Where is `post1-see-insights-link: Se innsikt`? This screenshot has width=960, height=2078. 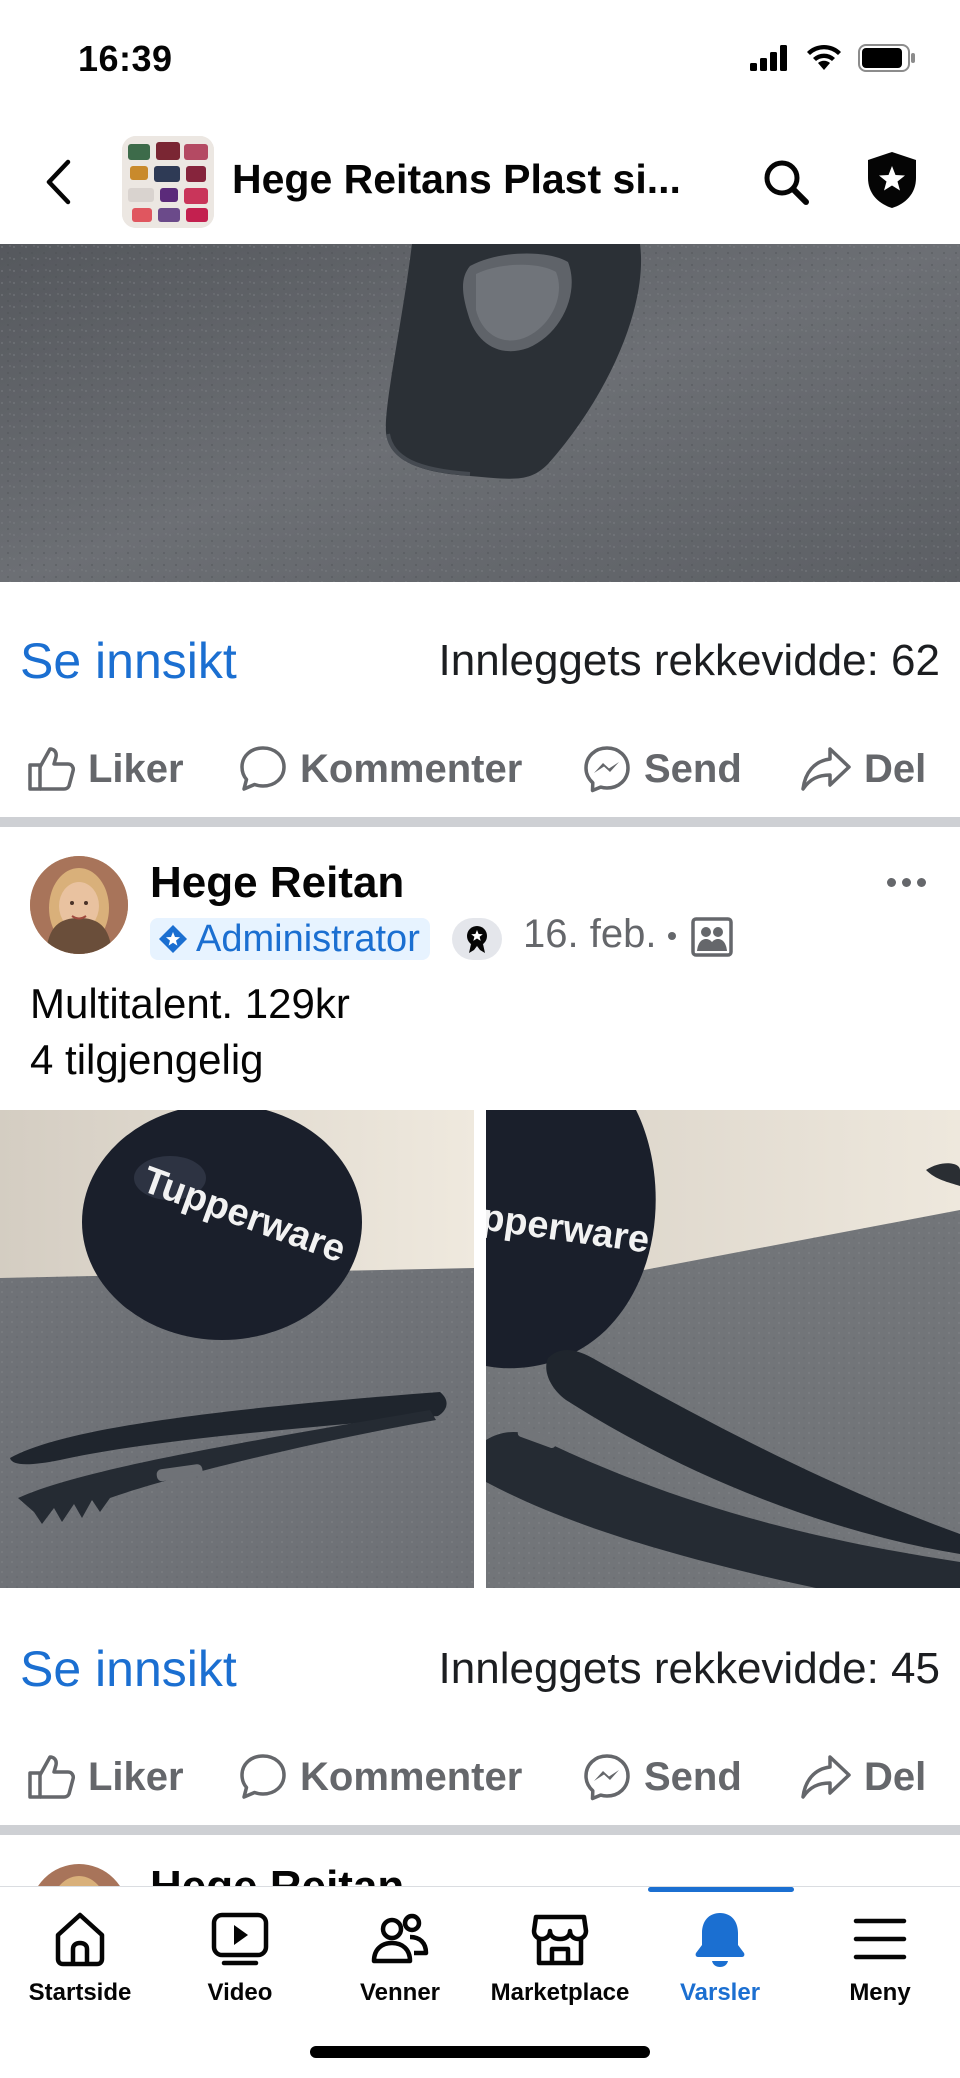 post1-see-insights-link: Se innsikt is located at coordinates (128, 661).